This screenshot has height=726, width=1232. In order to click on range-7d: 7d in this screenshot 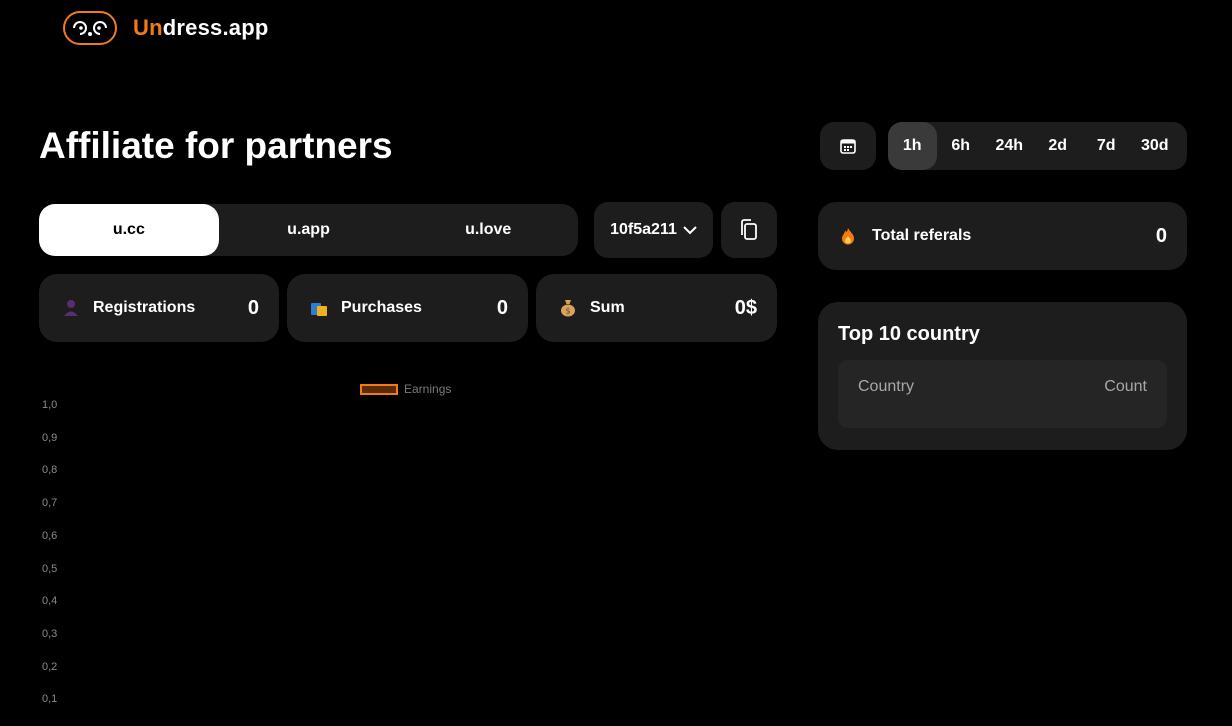, I will do `click(1106, 146)`.